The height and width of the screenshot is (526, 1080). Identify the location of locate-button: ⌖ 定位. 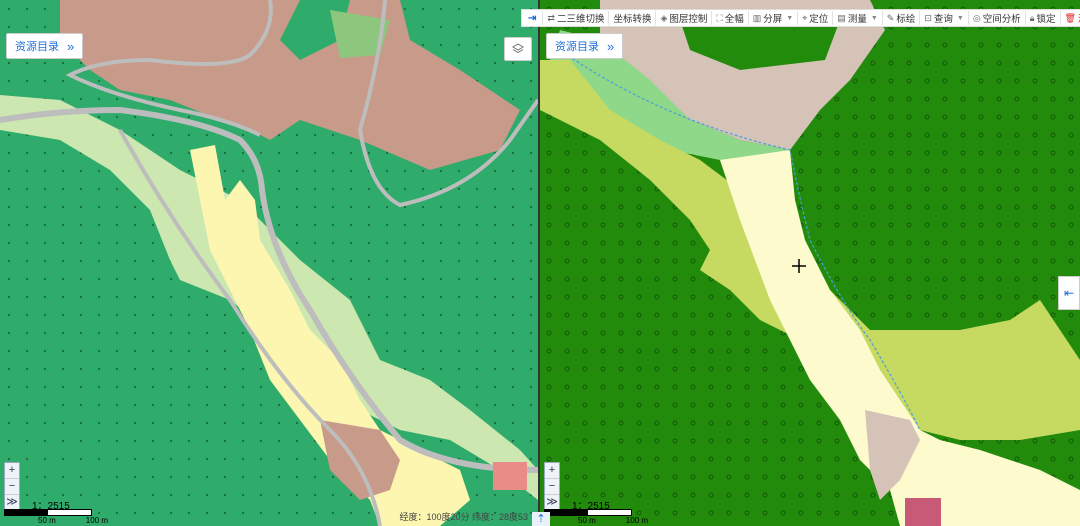
(816, 18).